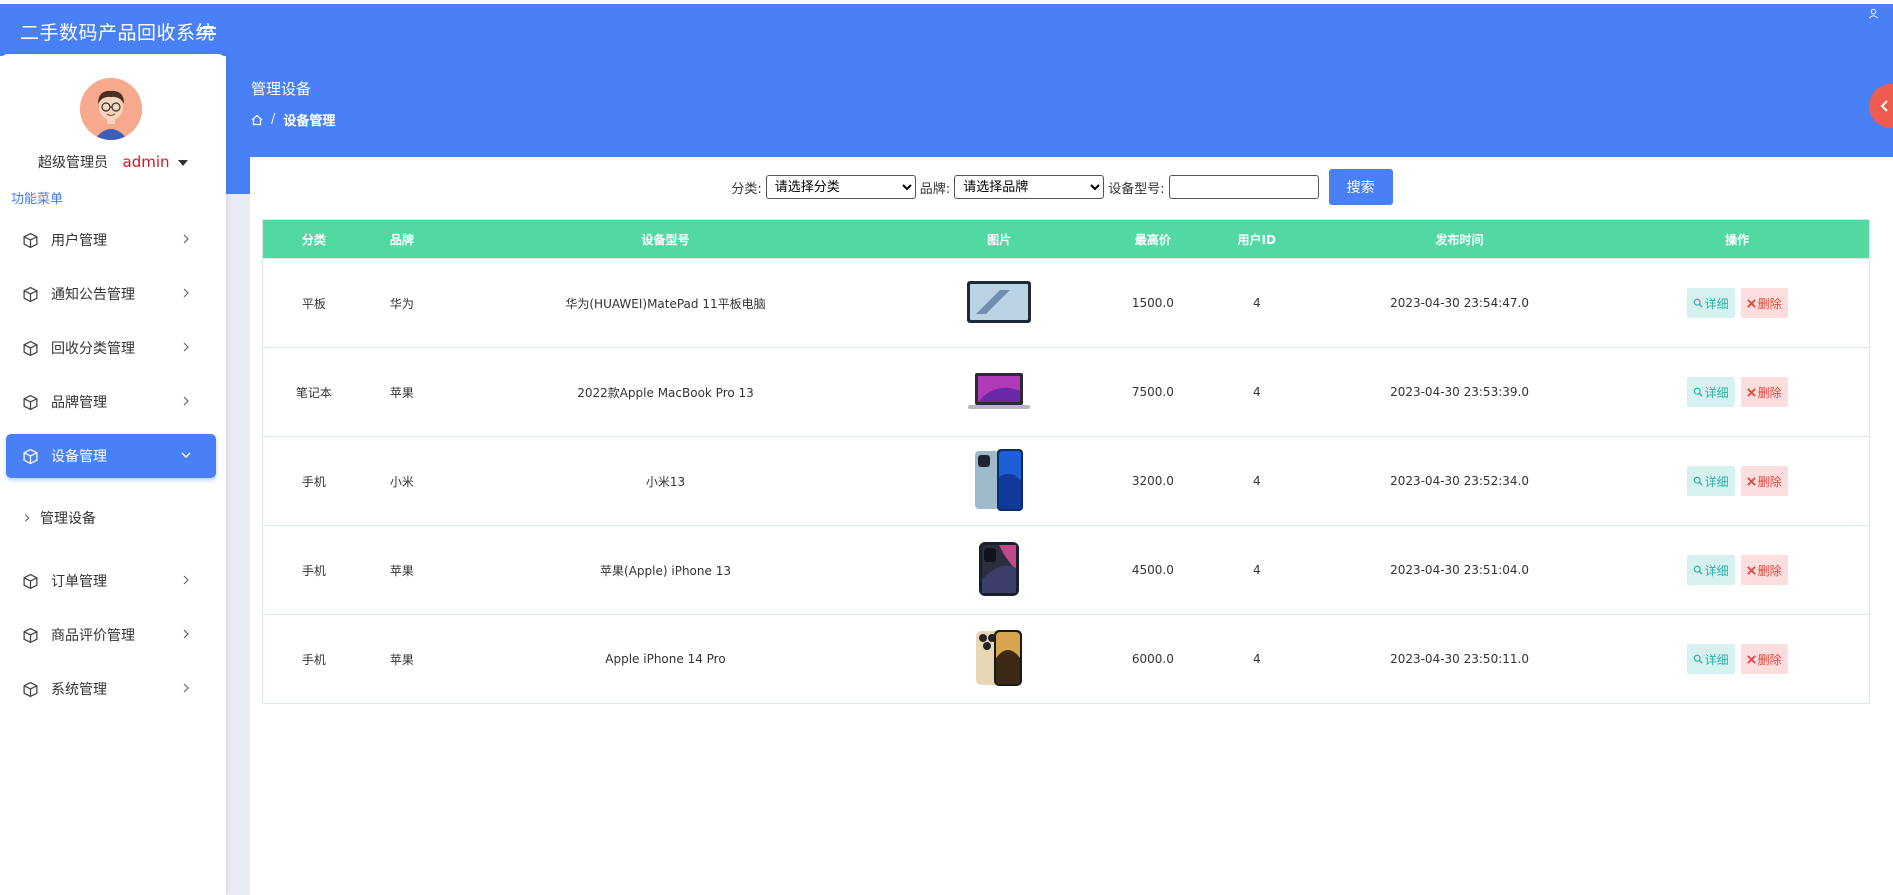 The width and height of the screenshot is (1893, 895). What do you see at coordinates (113, 162) in the screenshot?
I see `user-info: 超级管理员 admin` at bounding box center [113, 162].